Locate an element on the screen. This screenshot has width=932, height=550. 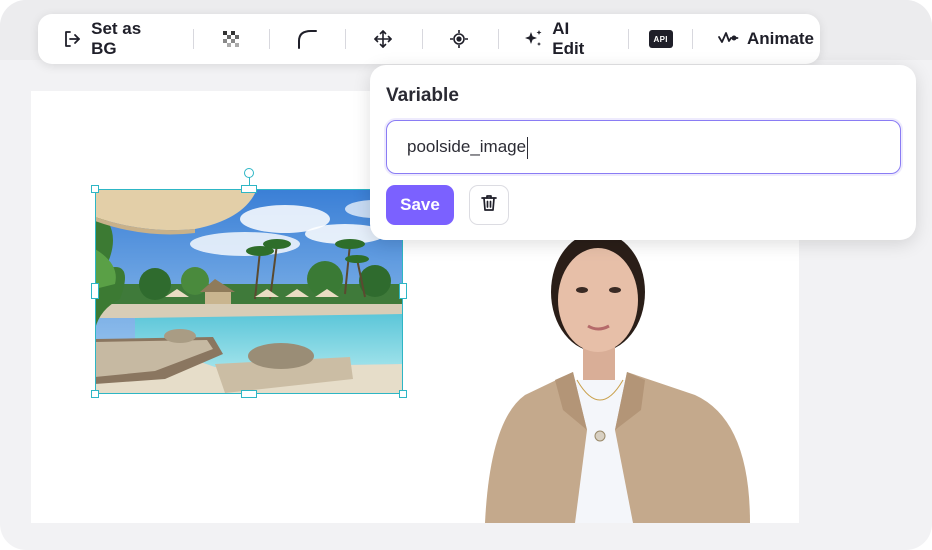
focus-button is located at coordinates (459, 39).